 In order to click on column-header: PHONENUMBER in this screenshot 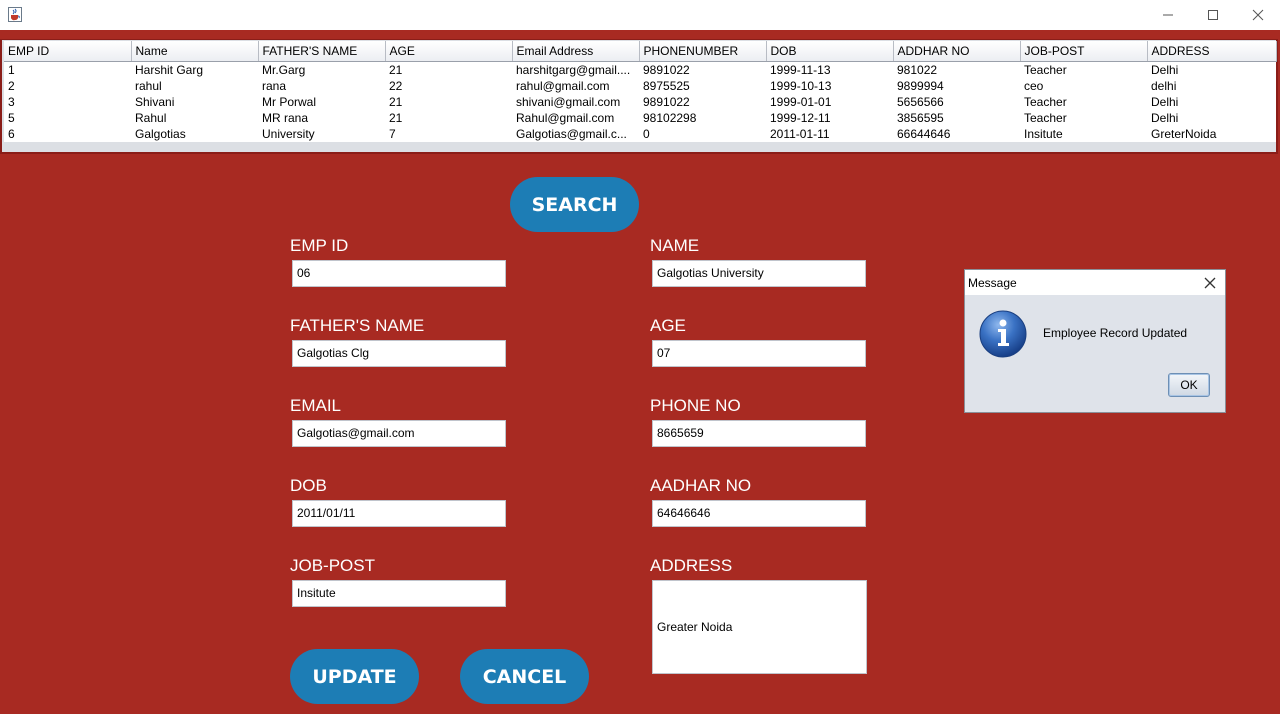, I will do `click(703, 51)`.